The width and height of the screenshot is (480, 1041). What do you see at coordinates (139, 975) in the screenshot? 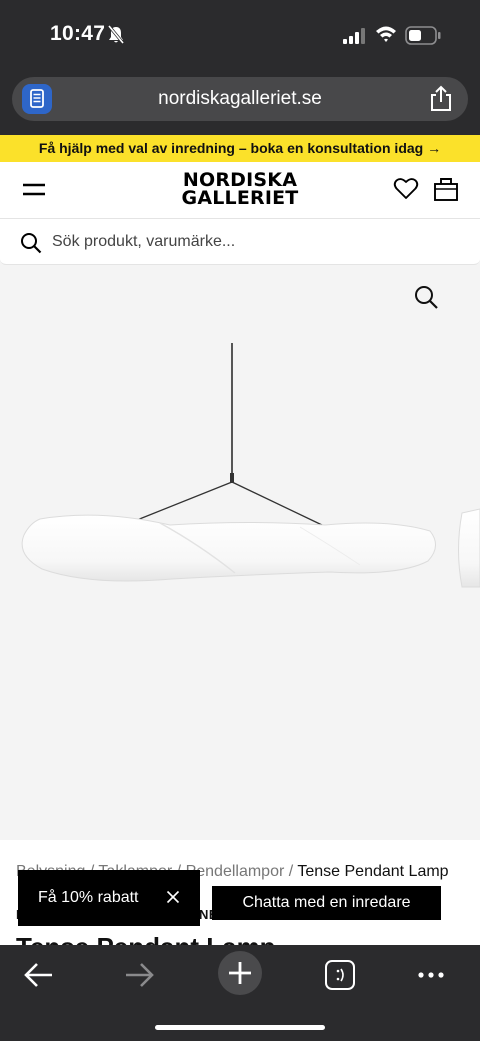
I see `forward-arrow-icon` at bounding box center [139, 975].